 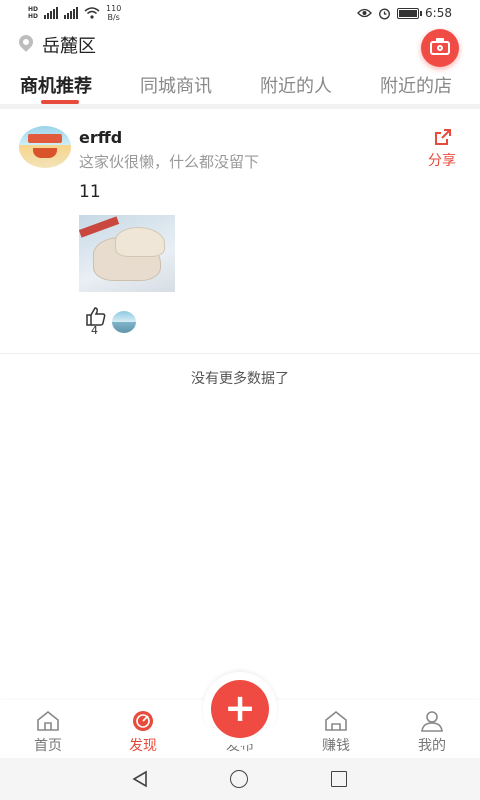 I want to click on home-circle-icon, so click(x=239, y=779).